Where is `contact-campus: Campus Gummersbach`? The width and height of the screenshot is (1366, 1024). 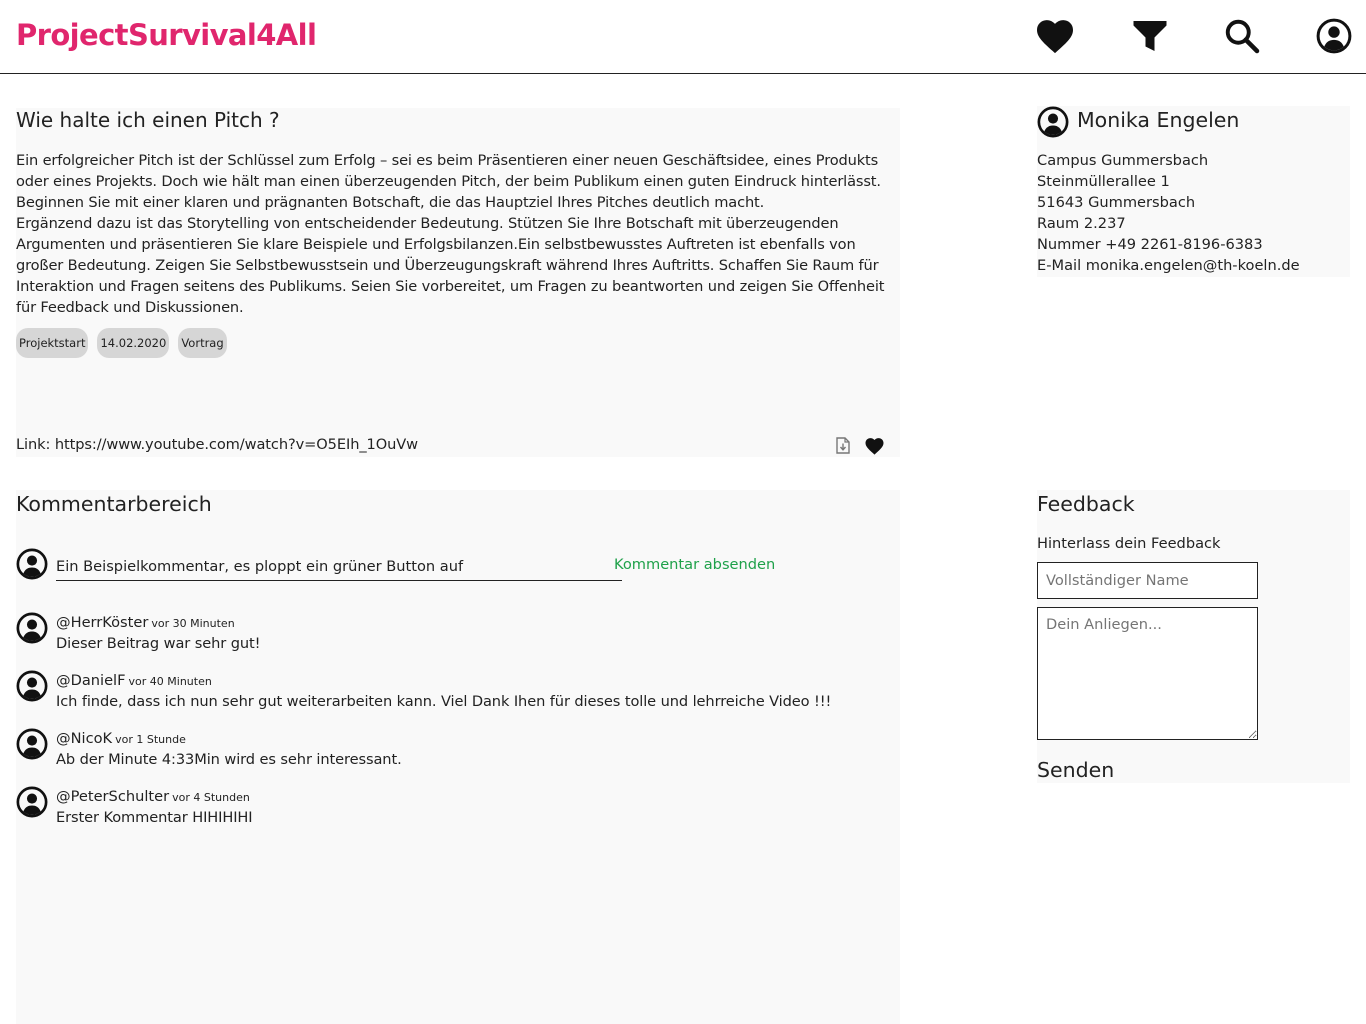 contact-campus: Campus Gummersbach is located at coordinates (1123, 160).